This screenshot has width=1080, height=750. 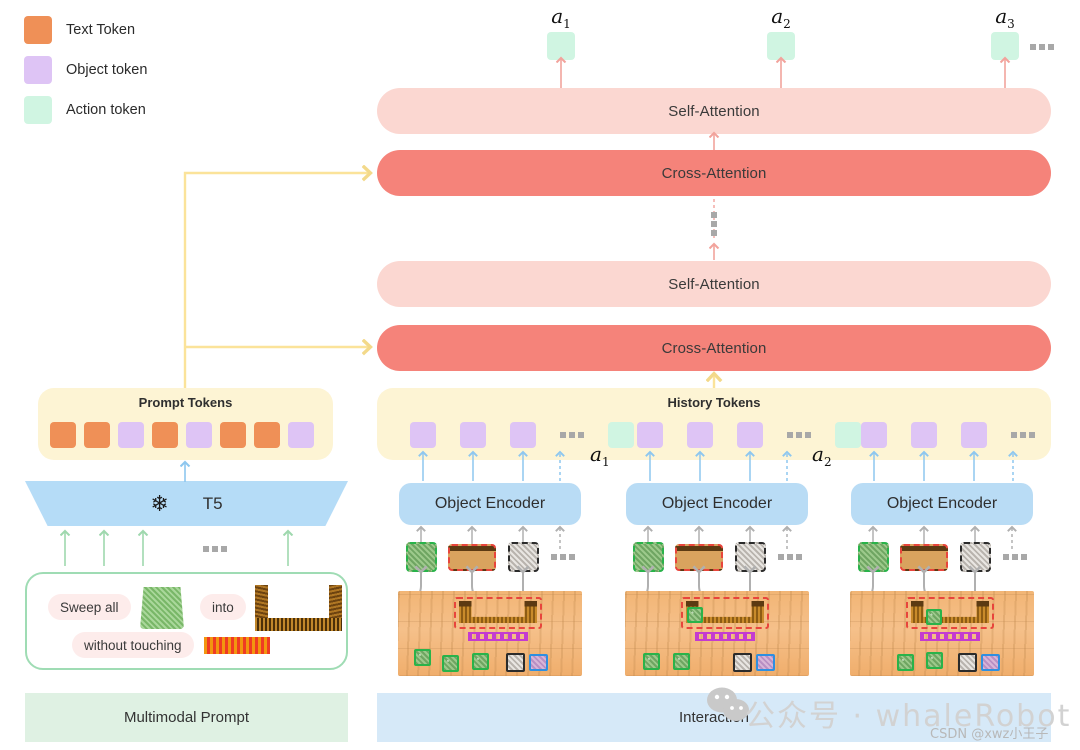 I want to click on object-encoder-1: Object Encoder, so click(x=490, y=504).